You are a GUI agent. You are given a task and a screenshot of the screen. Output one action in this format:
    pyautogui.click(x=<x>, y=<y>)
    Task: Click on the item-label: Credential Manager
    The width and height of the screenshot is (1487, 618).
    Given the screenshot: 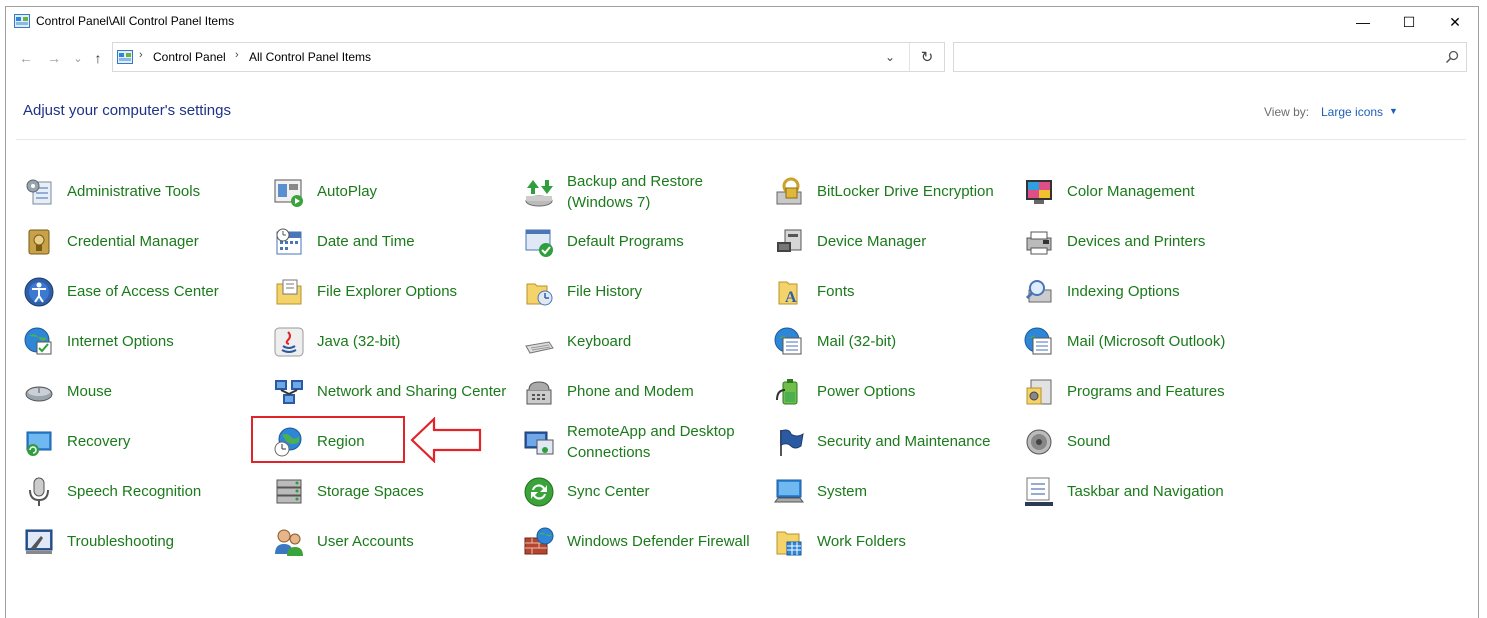 What is the action you would take?
    pyautogui.click(x=133, y=241)
    